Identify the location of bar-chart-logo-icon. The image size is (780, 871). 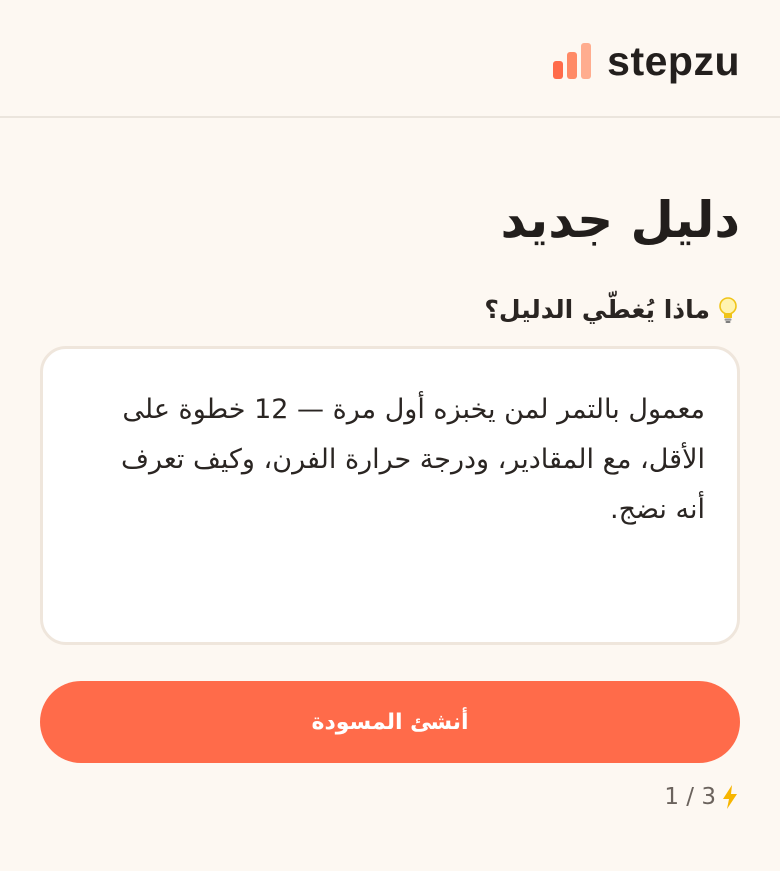
(572, 61).